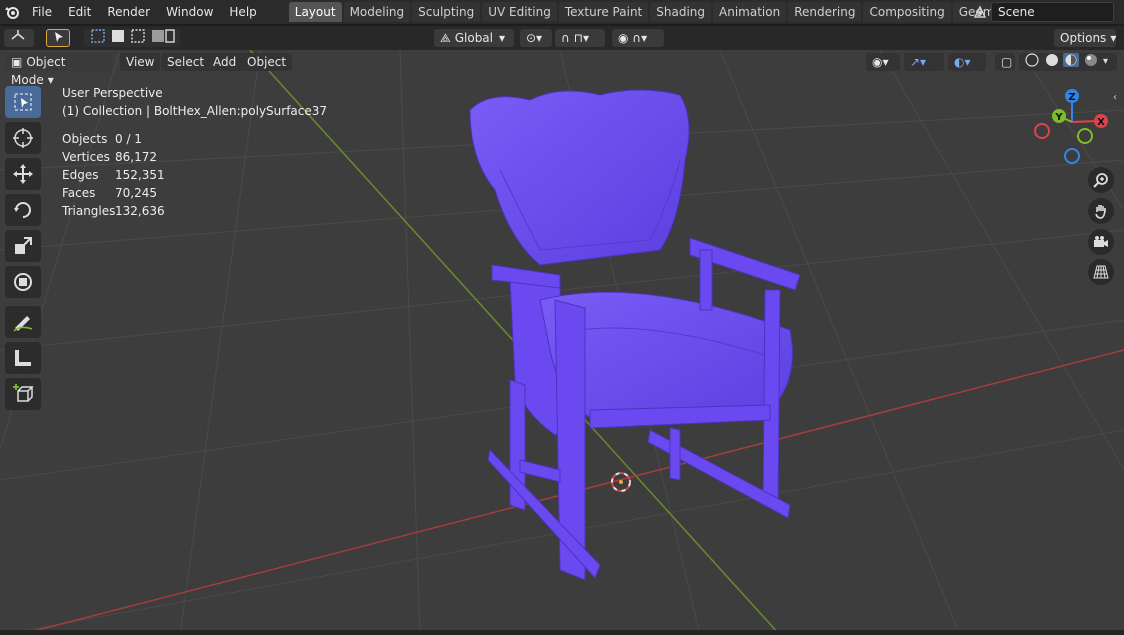  What do you see at coordinates (750, 12) in the screenshot?
I see `tab-animation: Animation` at bounding box center [750, 12].